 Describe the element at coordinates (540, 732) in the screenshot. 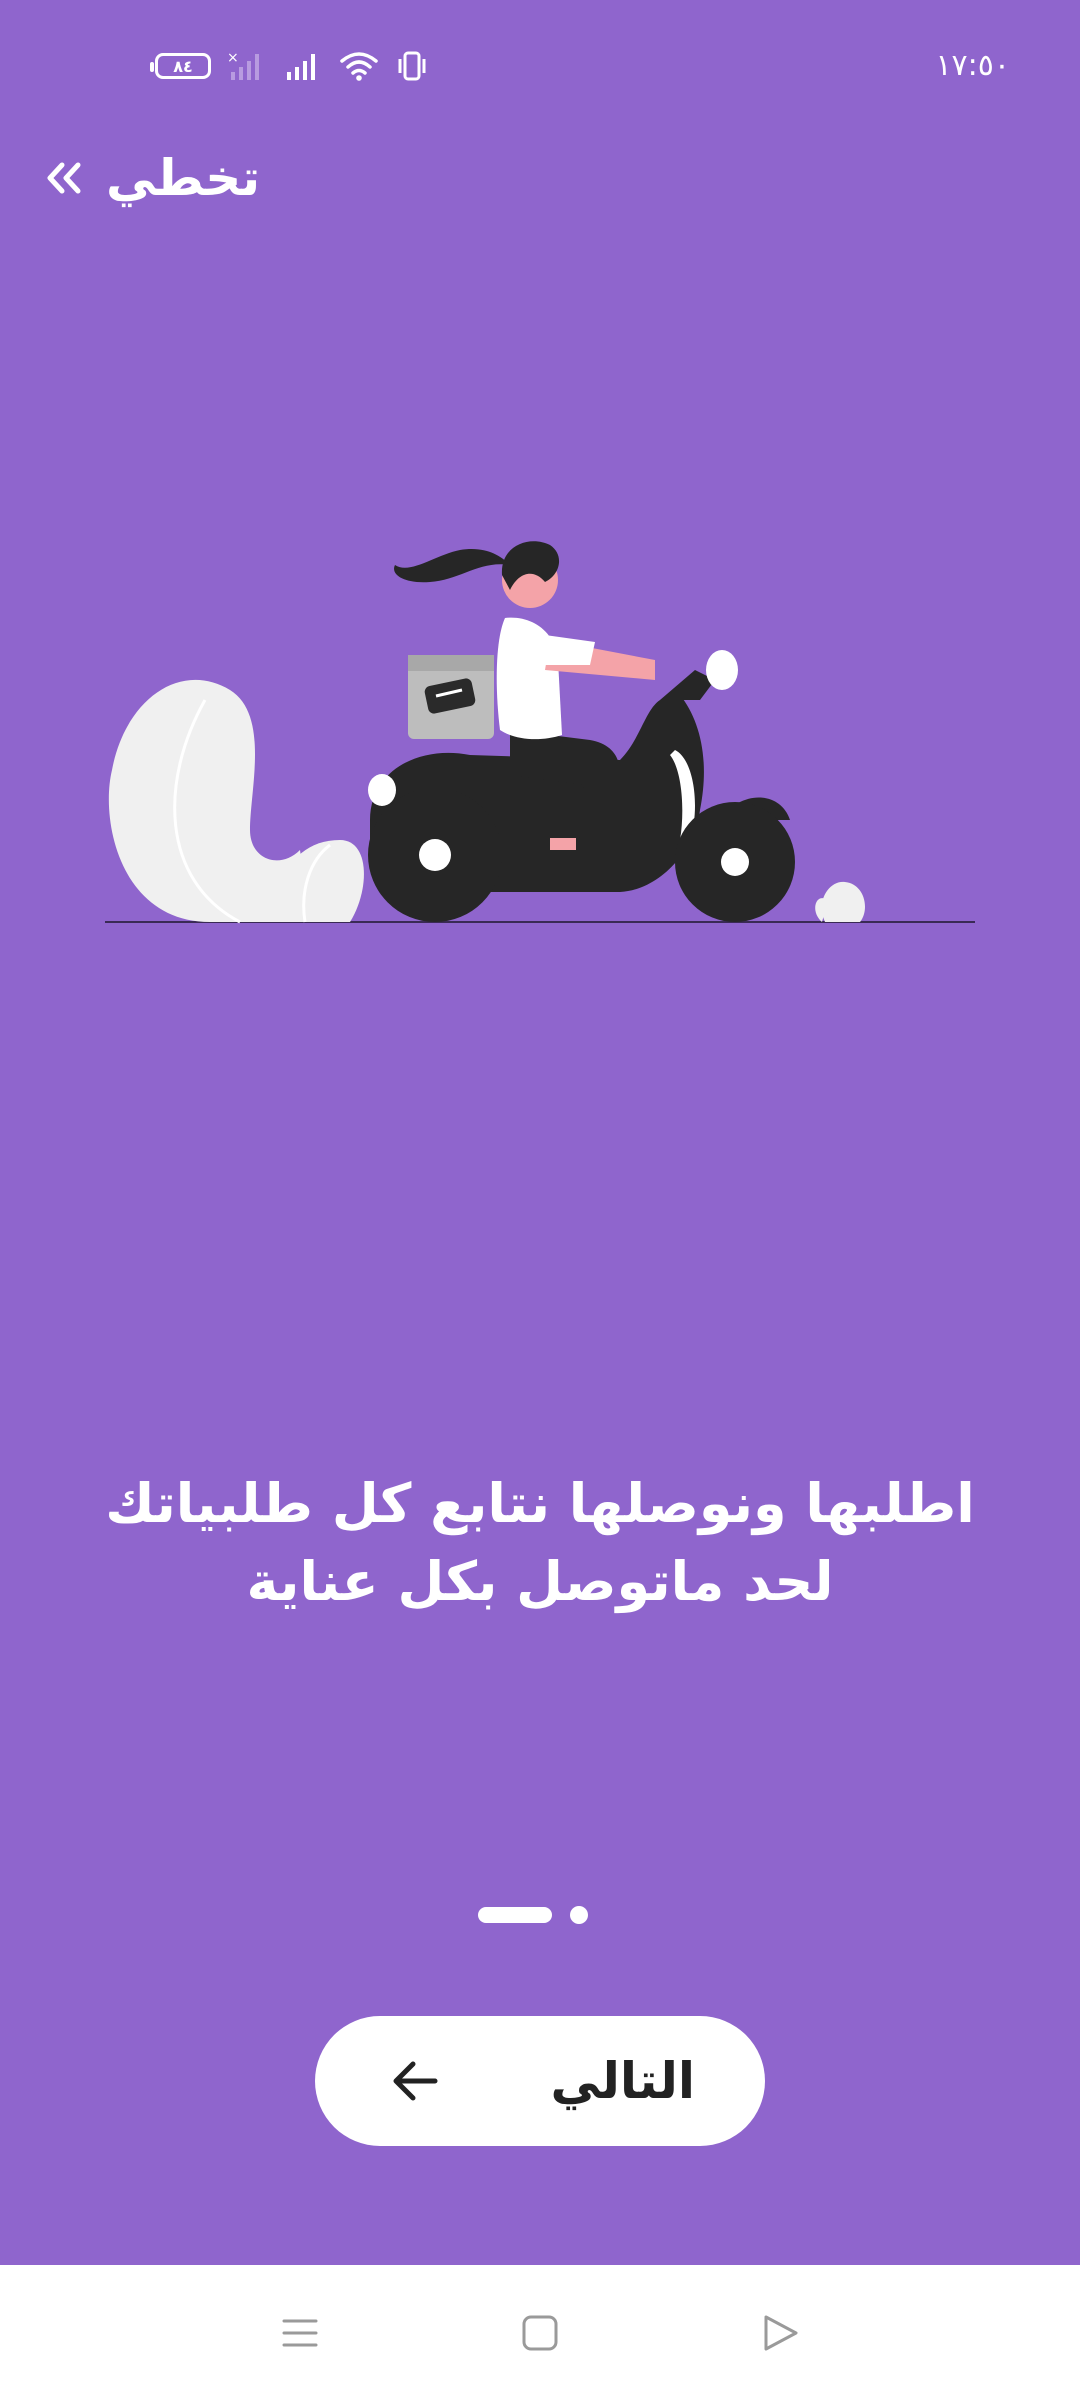

I see `delivery-scooter-illustration` at that location.